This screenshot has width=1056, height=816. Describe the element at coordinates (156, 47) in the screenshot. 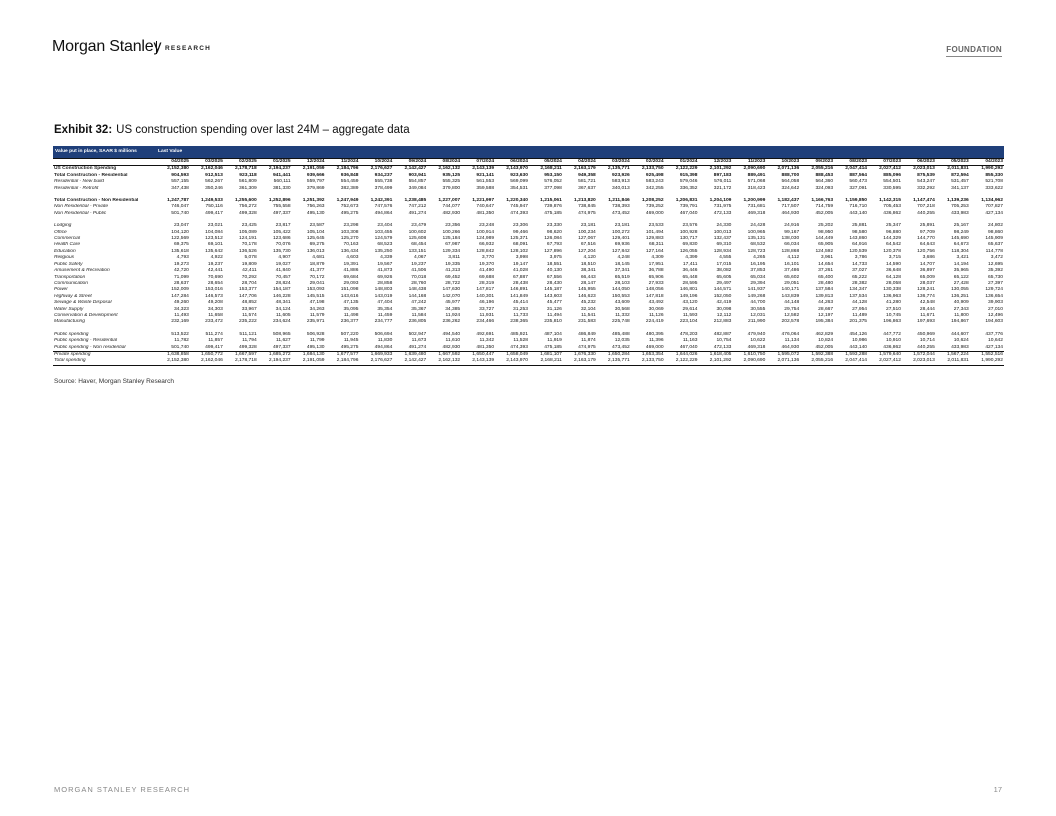

I see `header-separator` at that location.